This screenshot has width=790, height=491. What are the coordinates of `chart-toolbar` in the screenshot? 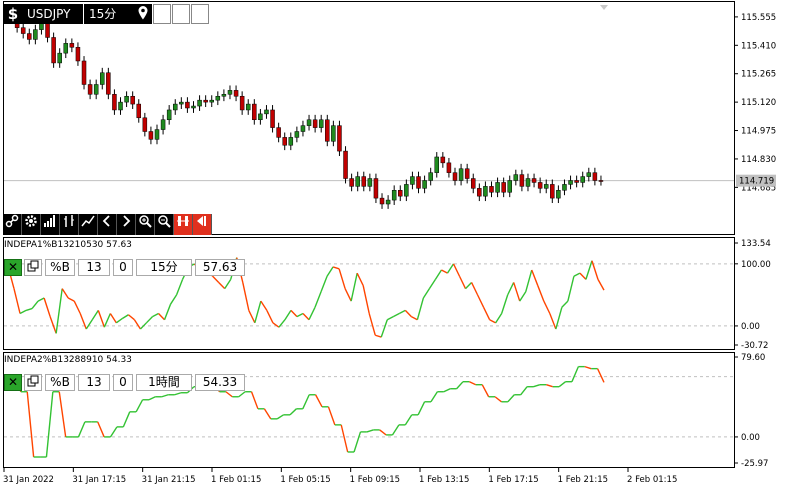 It's located at (107, 224).